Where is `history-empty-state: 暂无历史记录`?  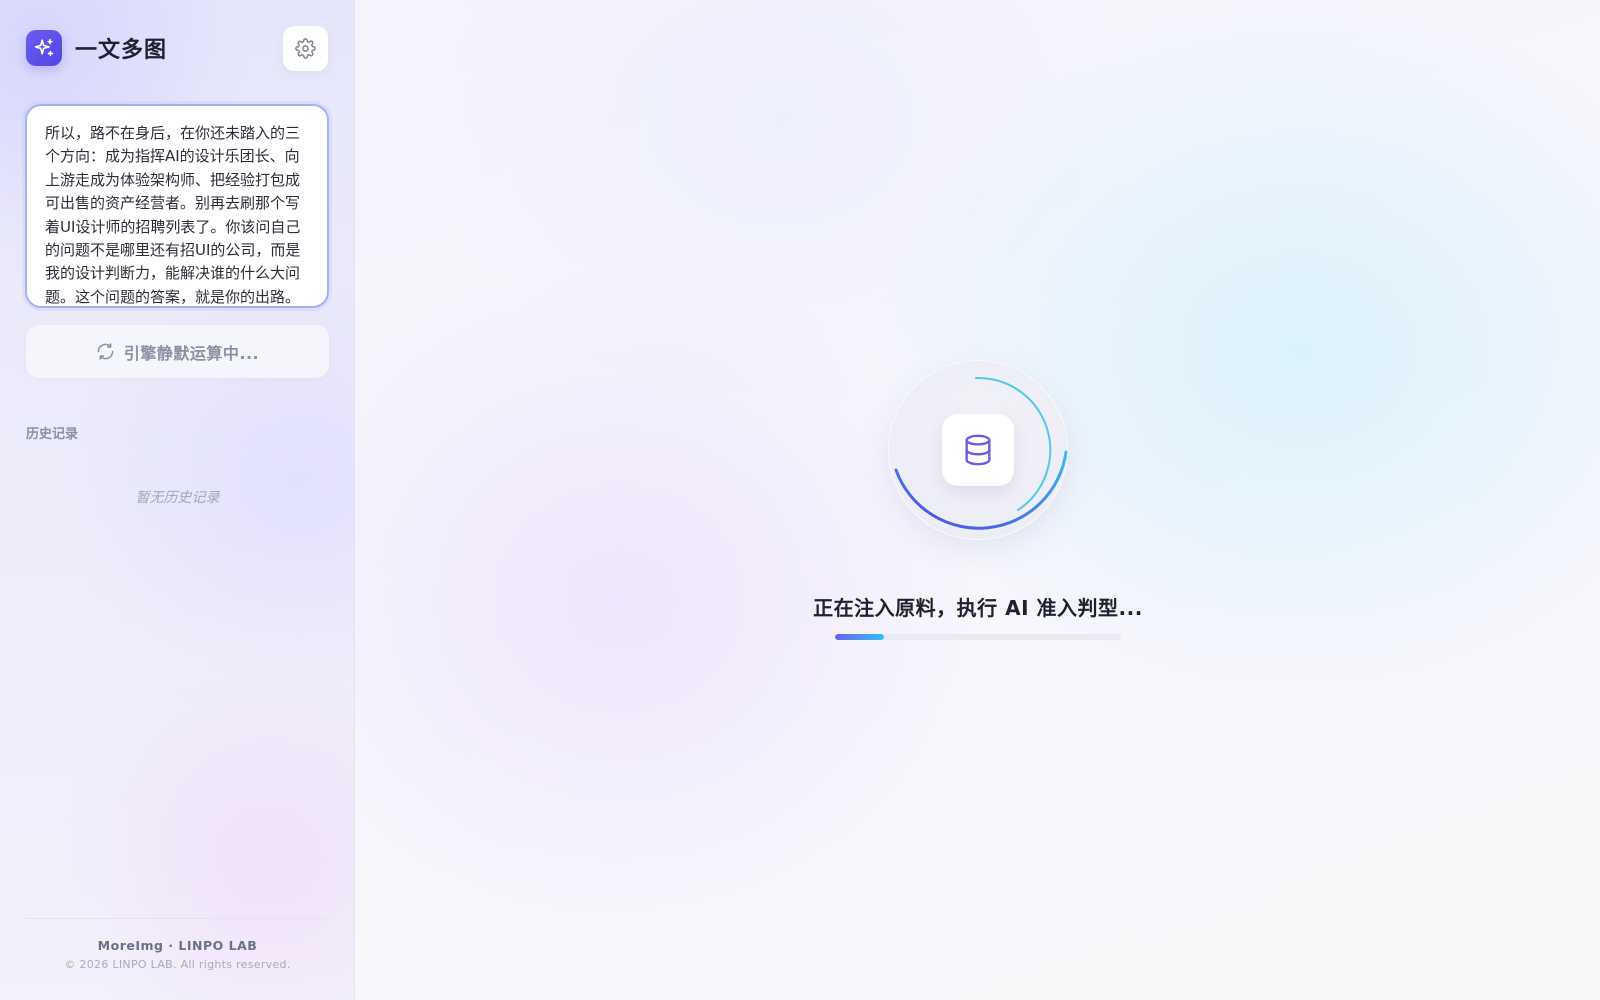
history-empty-state: 暂无历史记录 is located at coordinates (177, 498).